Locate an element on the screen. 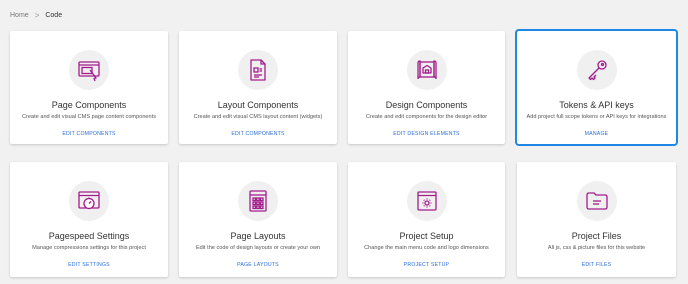  breadcrumb-current: Code is located at coordinates (54, 15).